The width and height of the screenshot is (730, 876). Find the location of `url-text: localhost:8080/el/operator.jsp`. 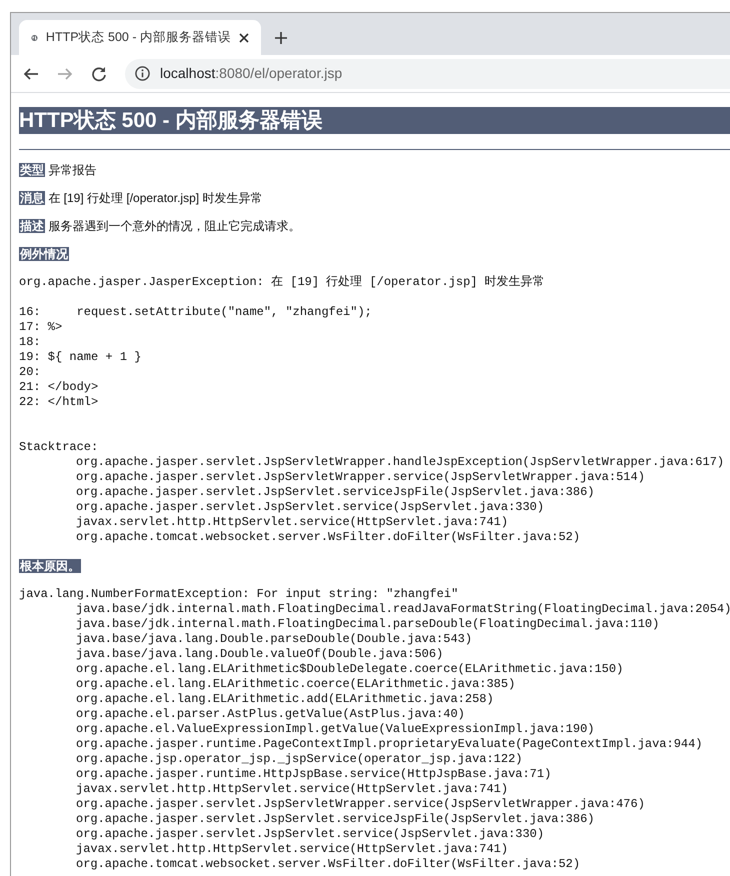

url-text: localhost:8080/el/operator.jsp is located at coordinates (251, 73).